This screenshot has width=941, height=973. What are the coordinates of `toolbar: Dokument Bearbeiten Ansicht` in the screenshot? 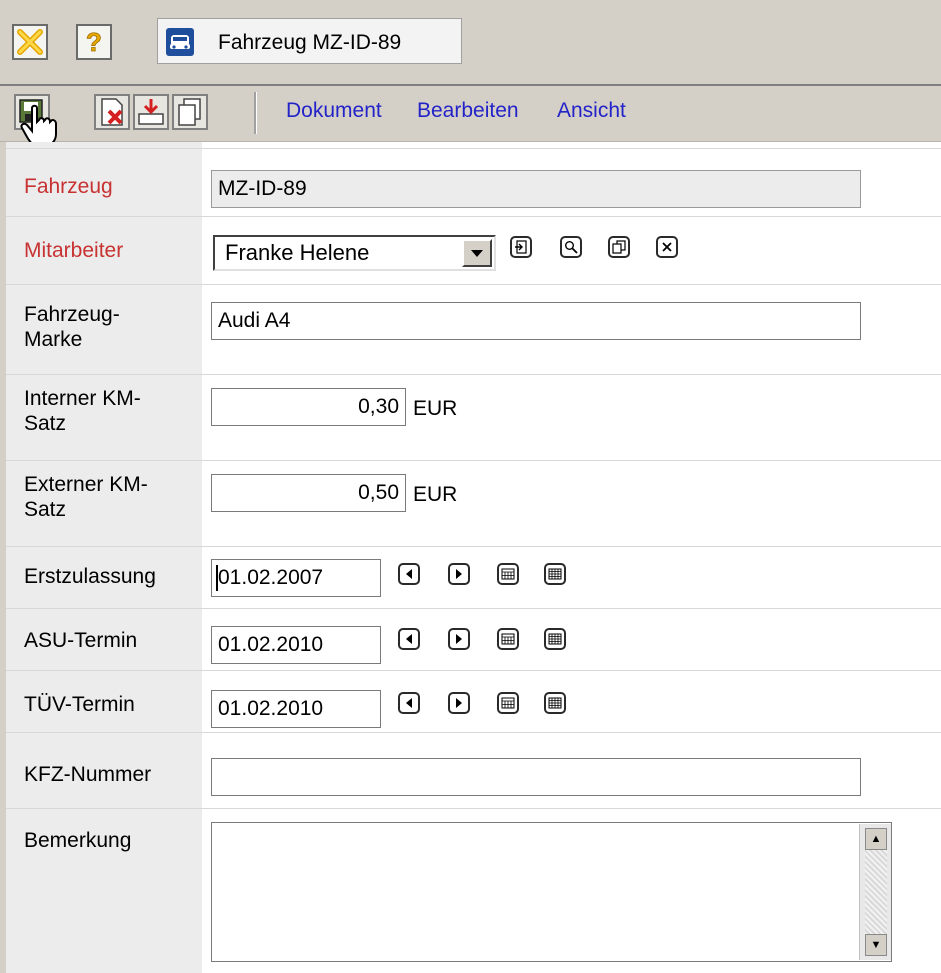 It's located at (470, 116).